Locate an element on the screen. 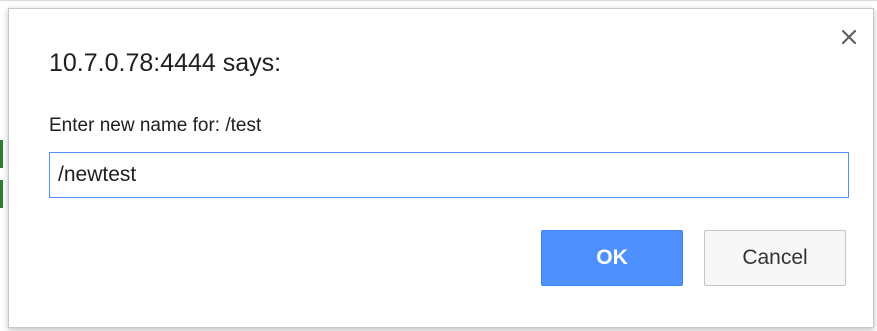 The height and width of the screenshot is (331, 877). cancel-button: Cancel is located at coordinates (775, 258).